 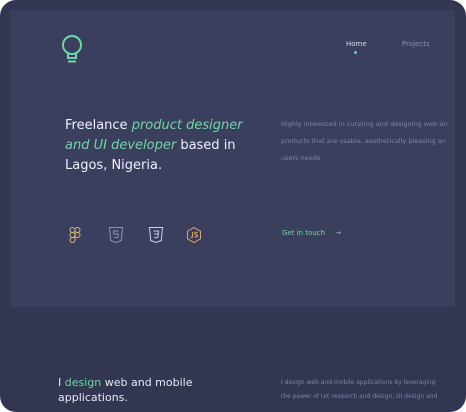 What do you see at coordinates (338, 233) in the screenshot?
I see `arrow-right-icon: →` at bounding box center [338, 233].